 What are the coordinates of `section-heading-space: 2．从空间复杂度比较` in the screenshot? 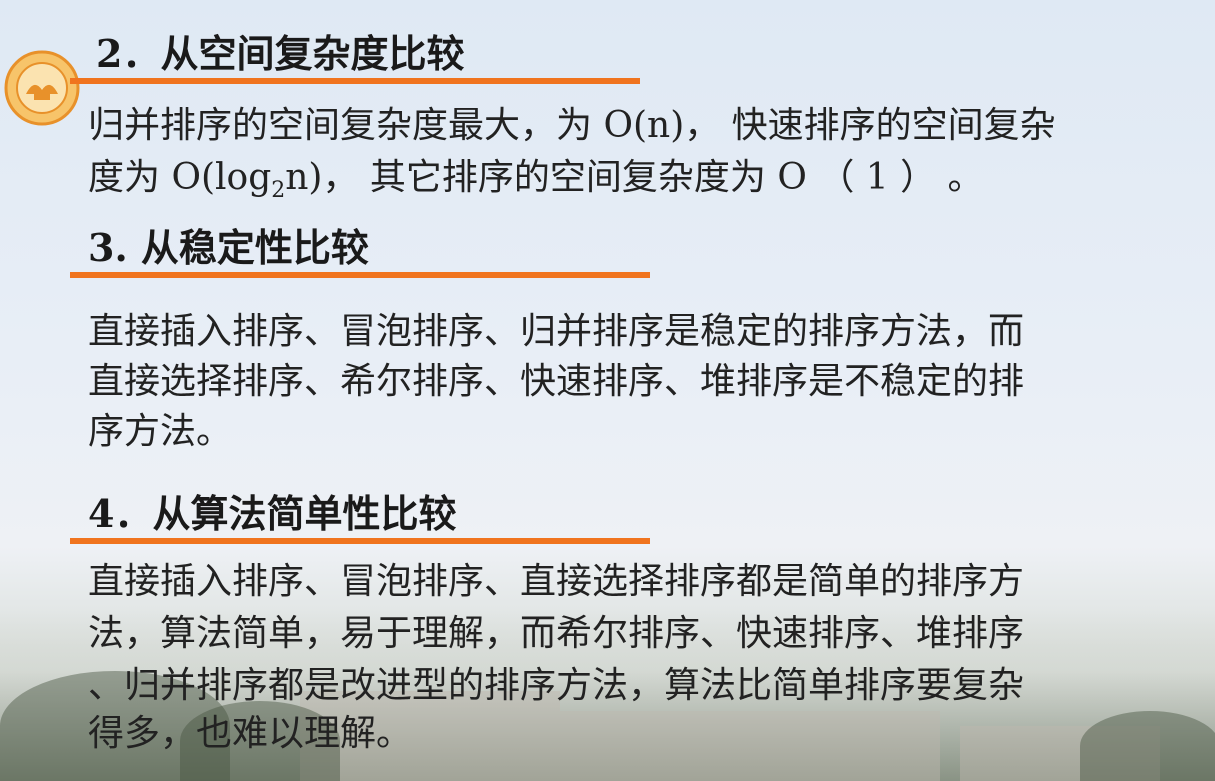 It's located at (280, 53).